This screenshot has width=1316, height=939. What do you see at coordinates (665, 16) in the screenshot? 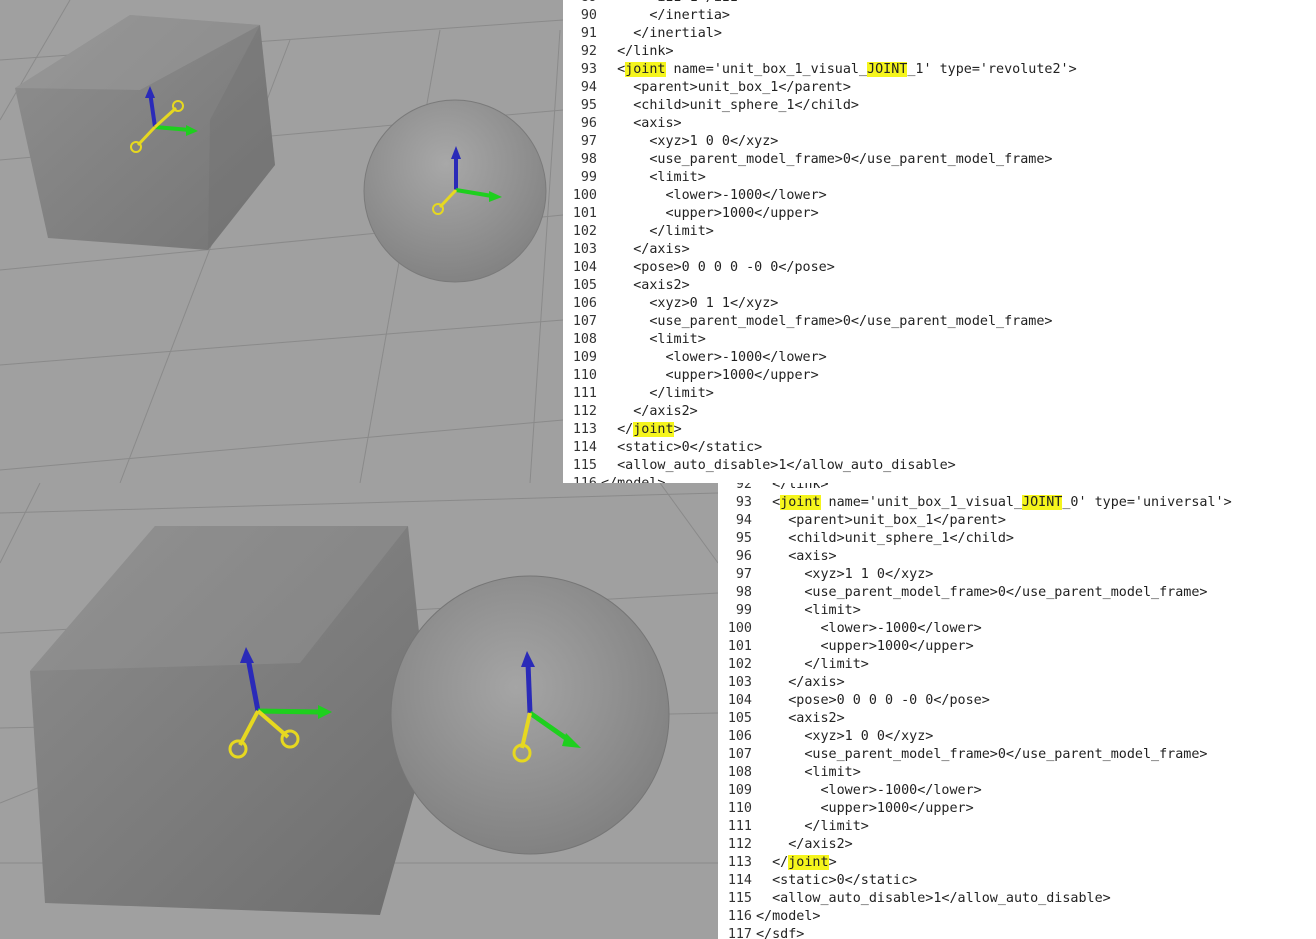
I see `line-text: </inertia>` at bounding box center [665, 16].